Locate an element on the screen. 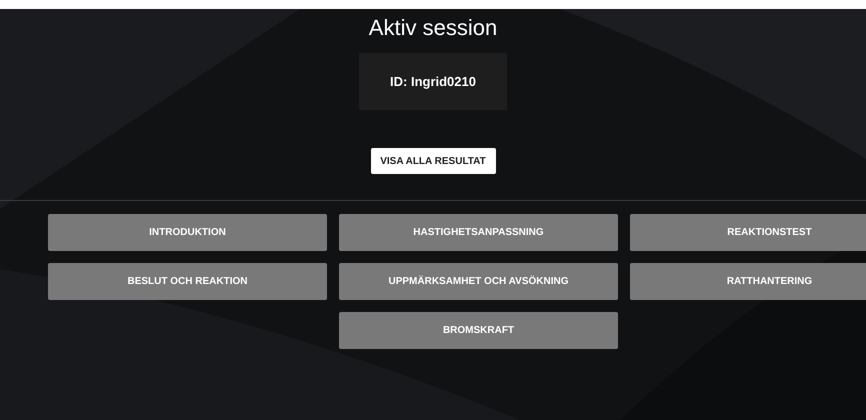  module-button: INTRODUKTION is located at coordinates (187, 232).